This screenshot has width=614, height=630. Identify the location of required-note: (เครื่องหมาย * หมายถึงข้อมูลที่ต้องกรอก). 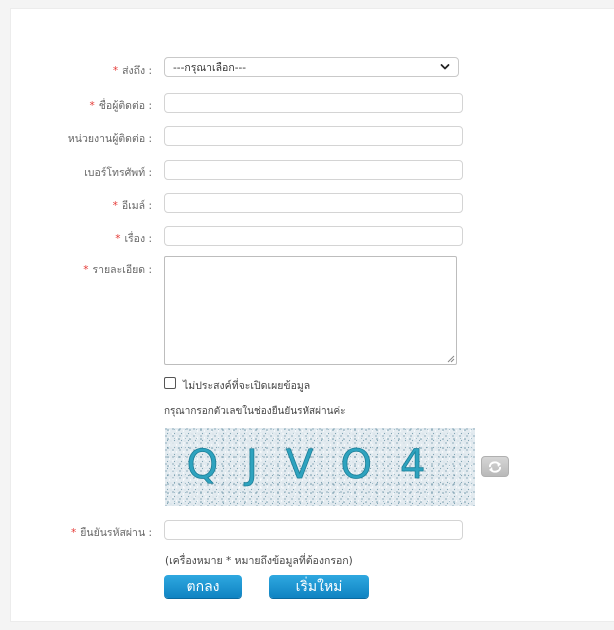
(259, 561).